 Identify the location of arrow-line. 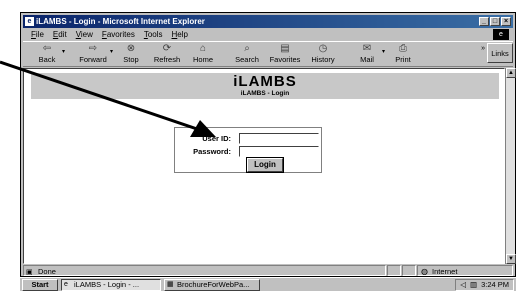
(100, 96).